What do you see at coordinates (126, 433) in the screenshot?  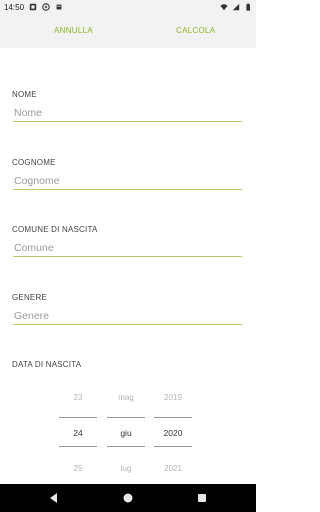 I see `month-selected: giu` at bounding box center [126, 433].